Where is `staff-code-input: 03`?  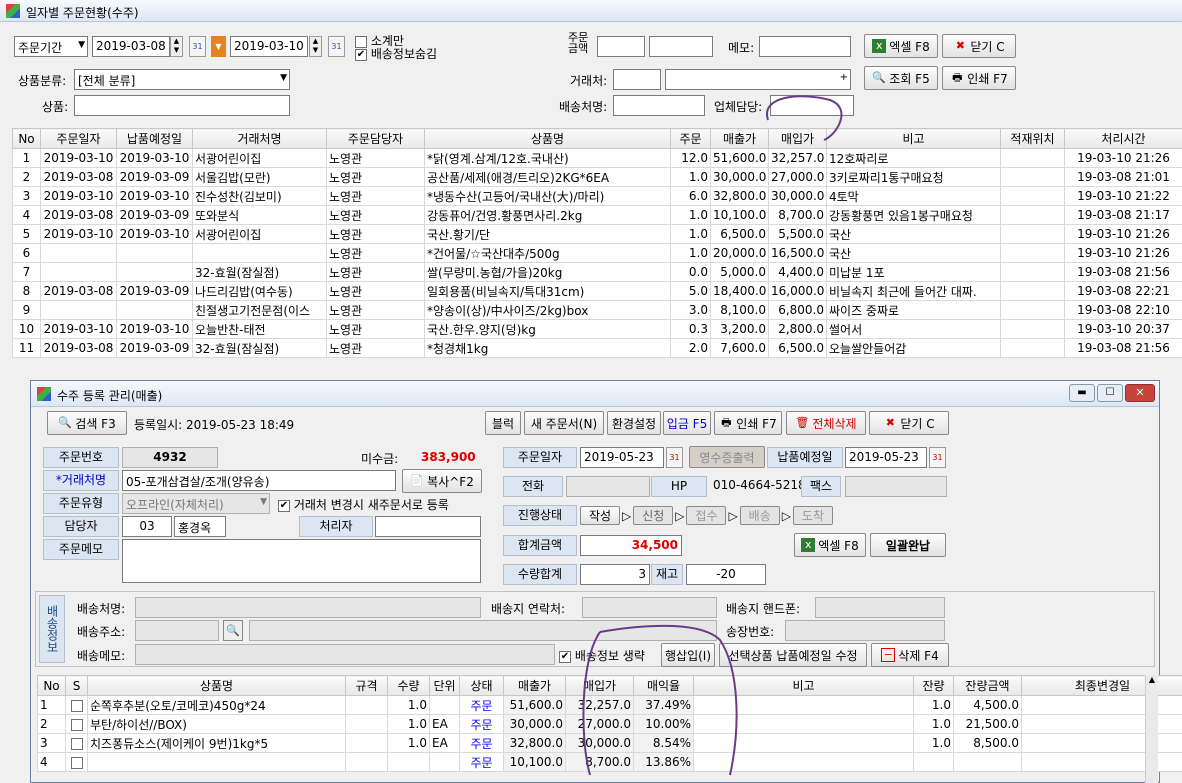 staff-code-input: 03 is located at coordinates (147, 526).